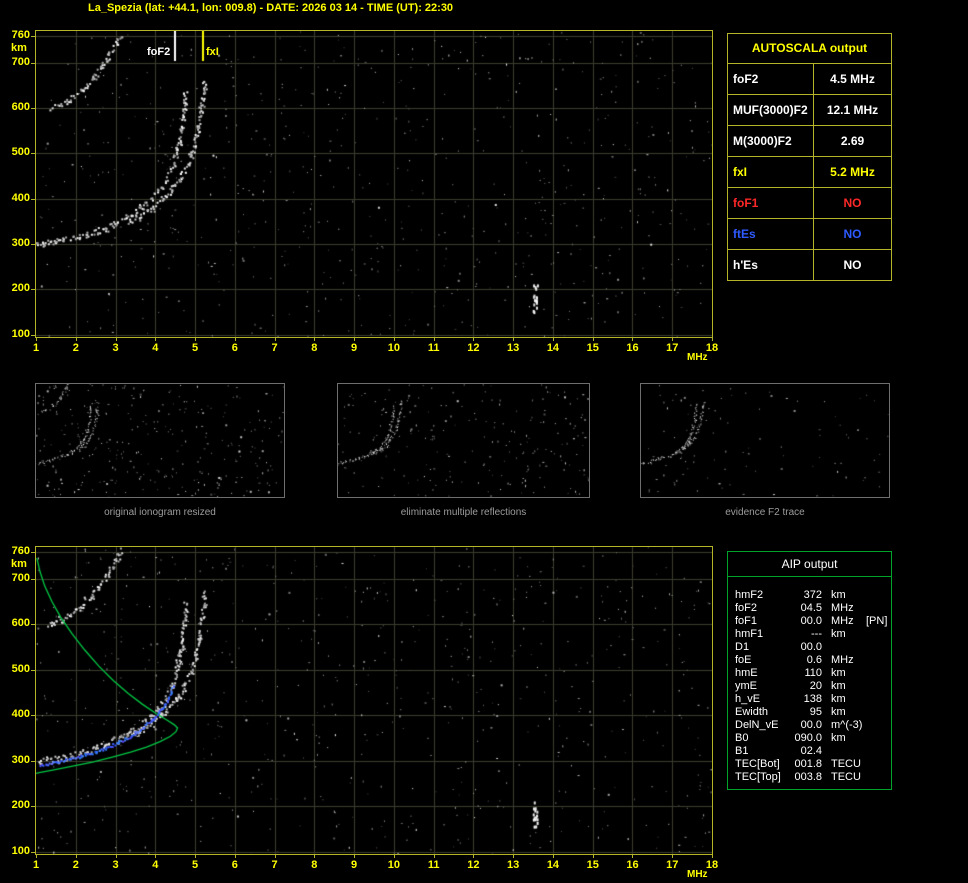 The height and width of the screenshot is (883, 968). What do you see at coordinates (842, 751) in the screenshot?
I see `aip-row-unit` at bounding box center [842, 751].